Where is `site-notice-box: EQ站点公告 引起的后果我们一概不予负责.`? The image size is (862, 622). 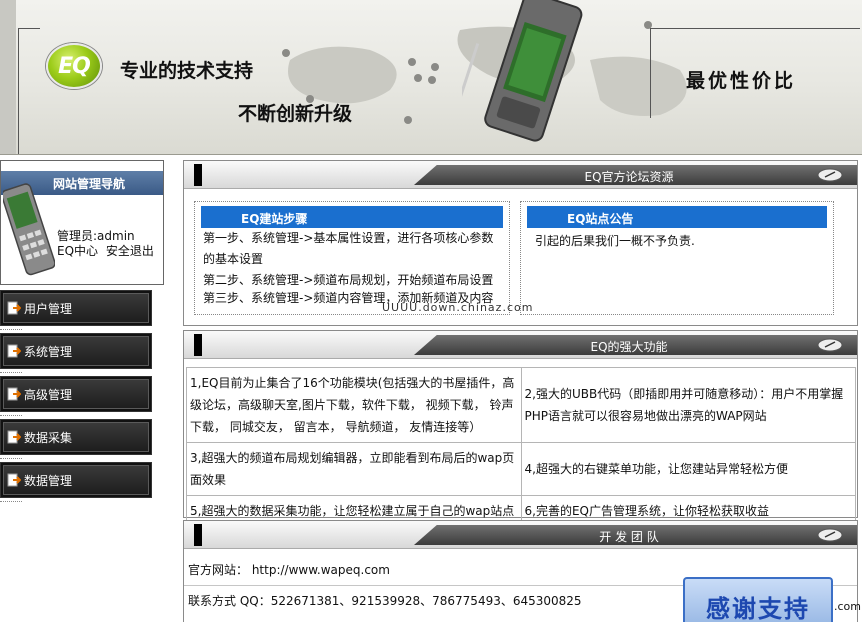 site-notice-box: EQ站点公告 引起的后果我们一概不予负责. is located at coordinates (677, 258).